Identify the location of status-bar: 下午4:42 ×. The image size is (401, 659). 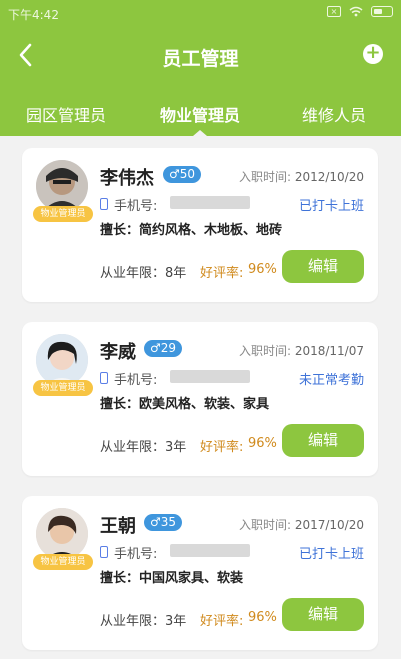
(200, 13).